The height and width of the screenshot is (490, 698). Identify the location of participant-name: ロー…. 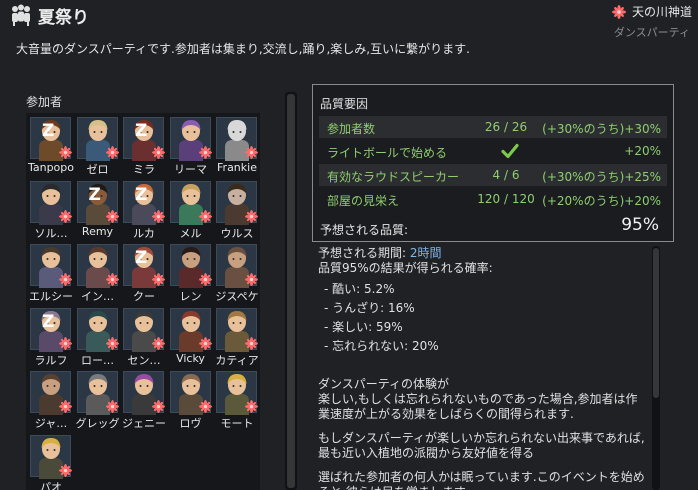
(97, 360).